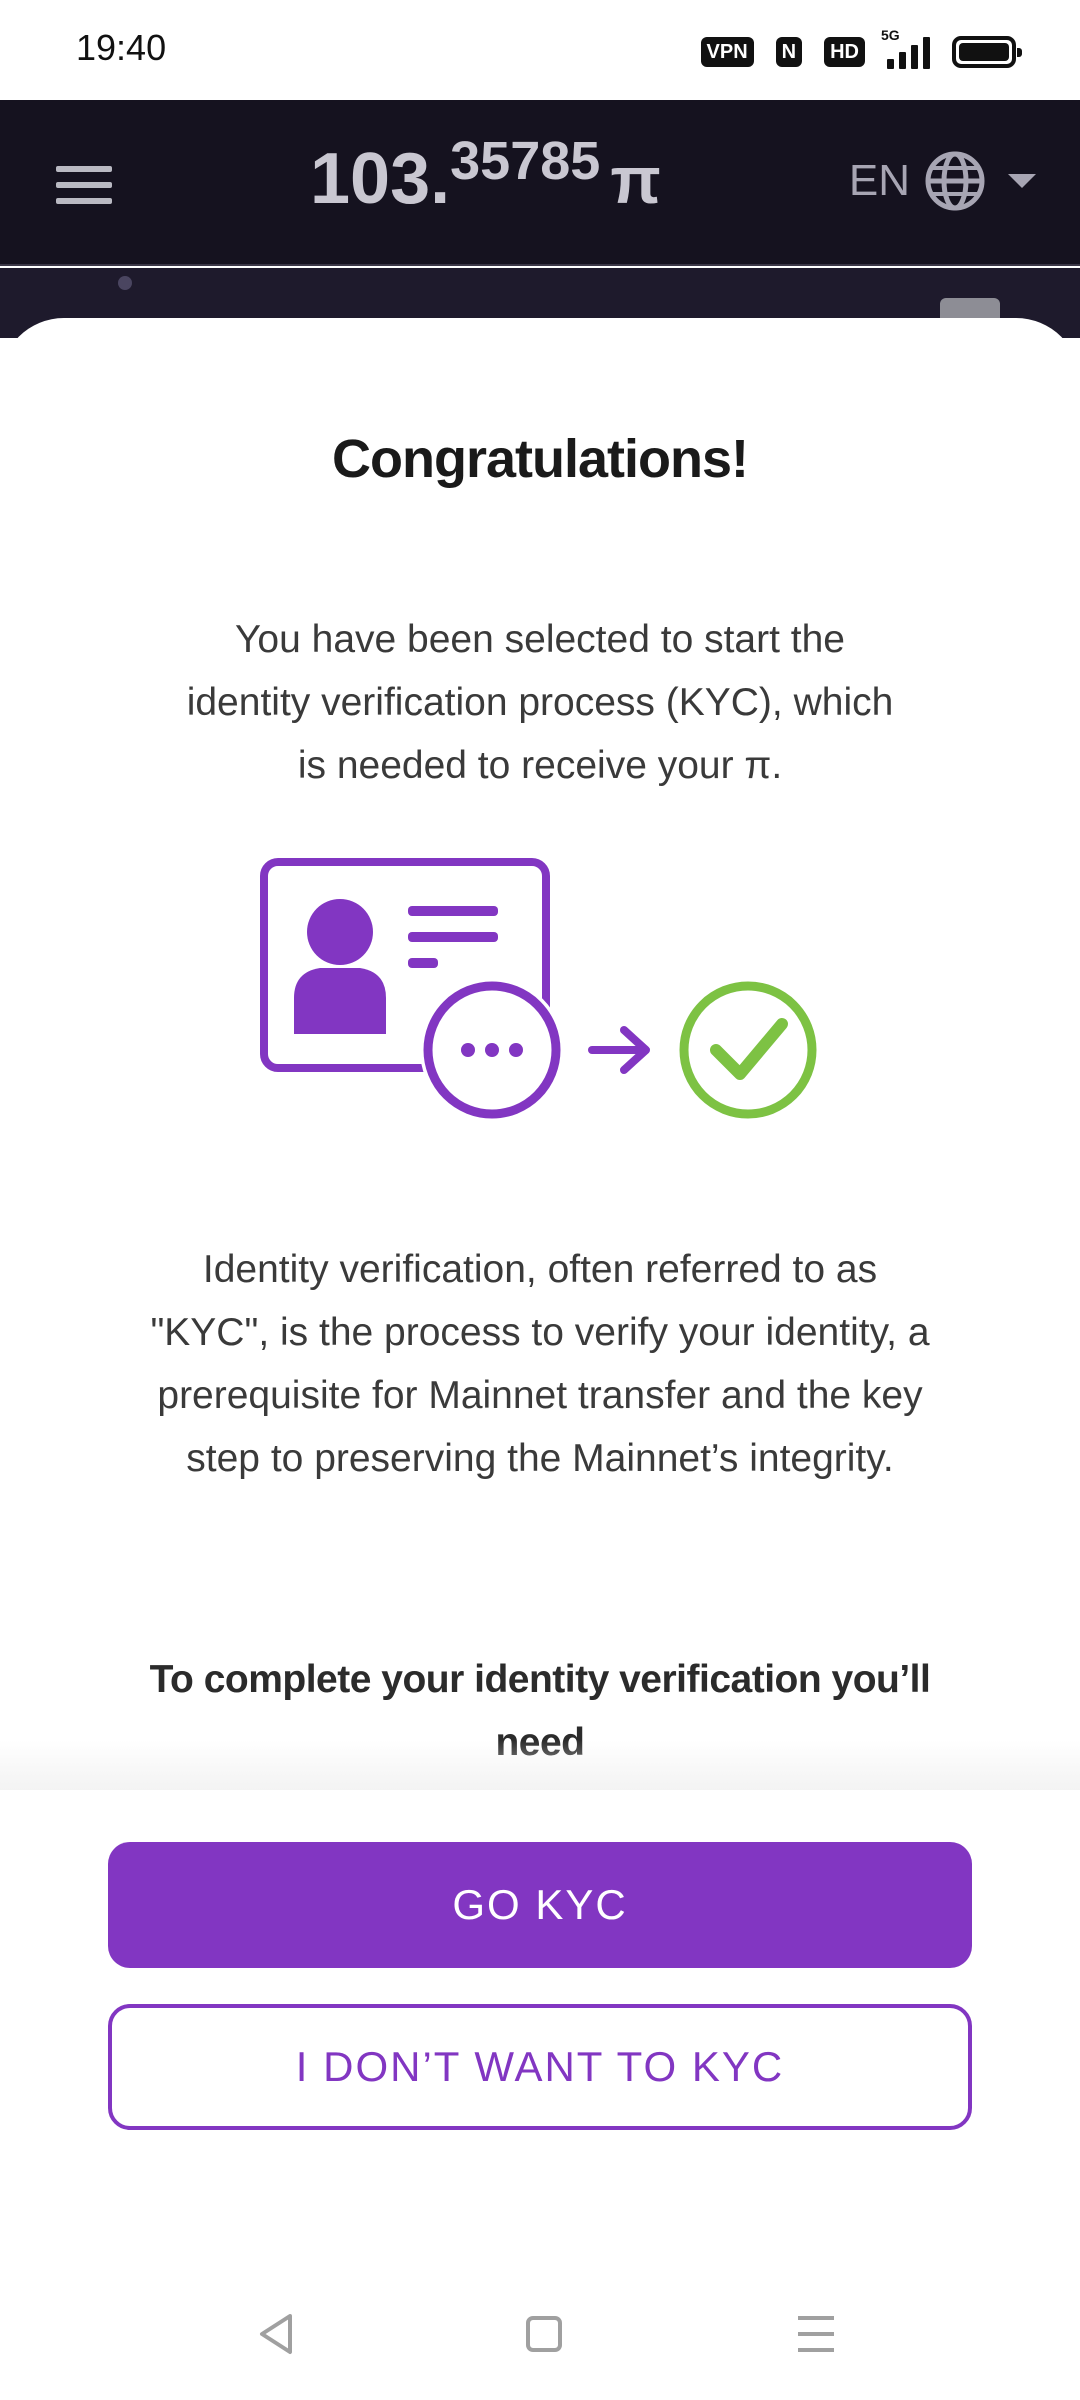 The height and width of the screenshot is (2400, 1080). I want to click on language-selector: EN, so click(942, 181).